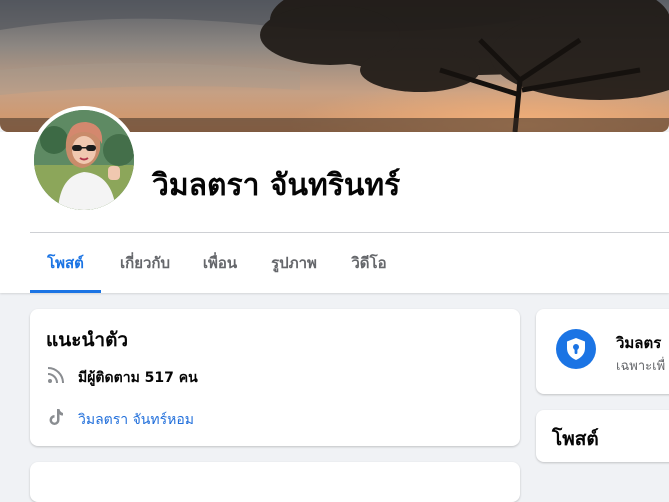 The image size is (669, 502). Describe the element at coordinates (136, 420) in the screenshot. I see `tiktok-link: วิมลตรา จันทร์หอม` at that location.